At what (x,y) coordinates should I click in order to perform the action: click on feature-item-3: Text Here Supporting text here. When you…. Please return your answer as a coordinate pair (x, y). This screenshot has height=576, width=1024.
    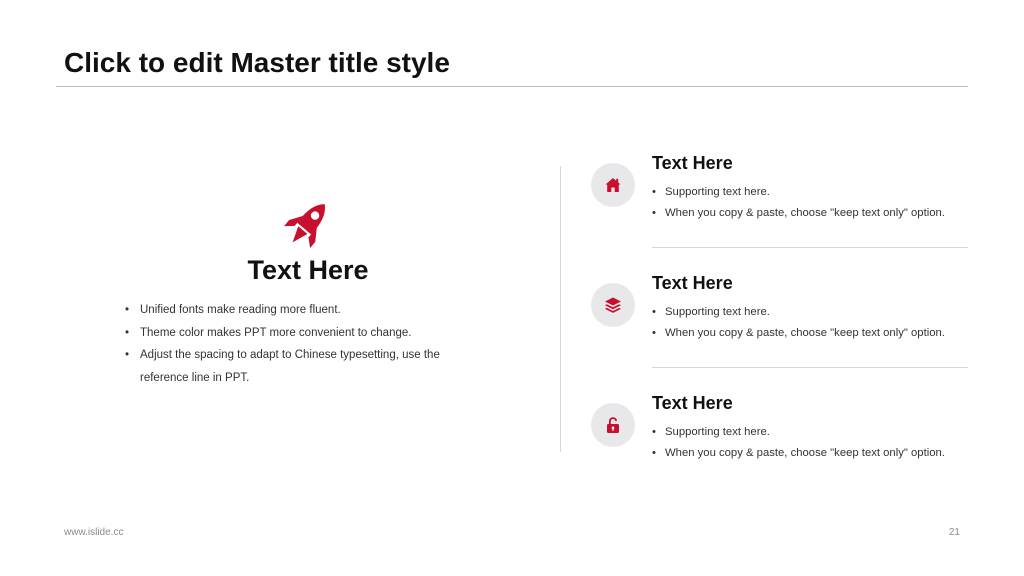
    Looking at the image, I should click on (779, 448).